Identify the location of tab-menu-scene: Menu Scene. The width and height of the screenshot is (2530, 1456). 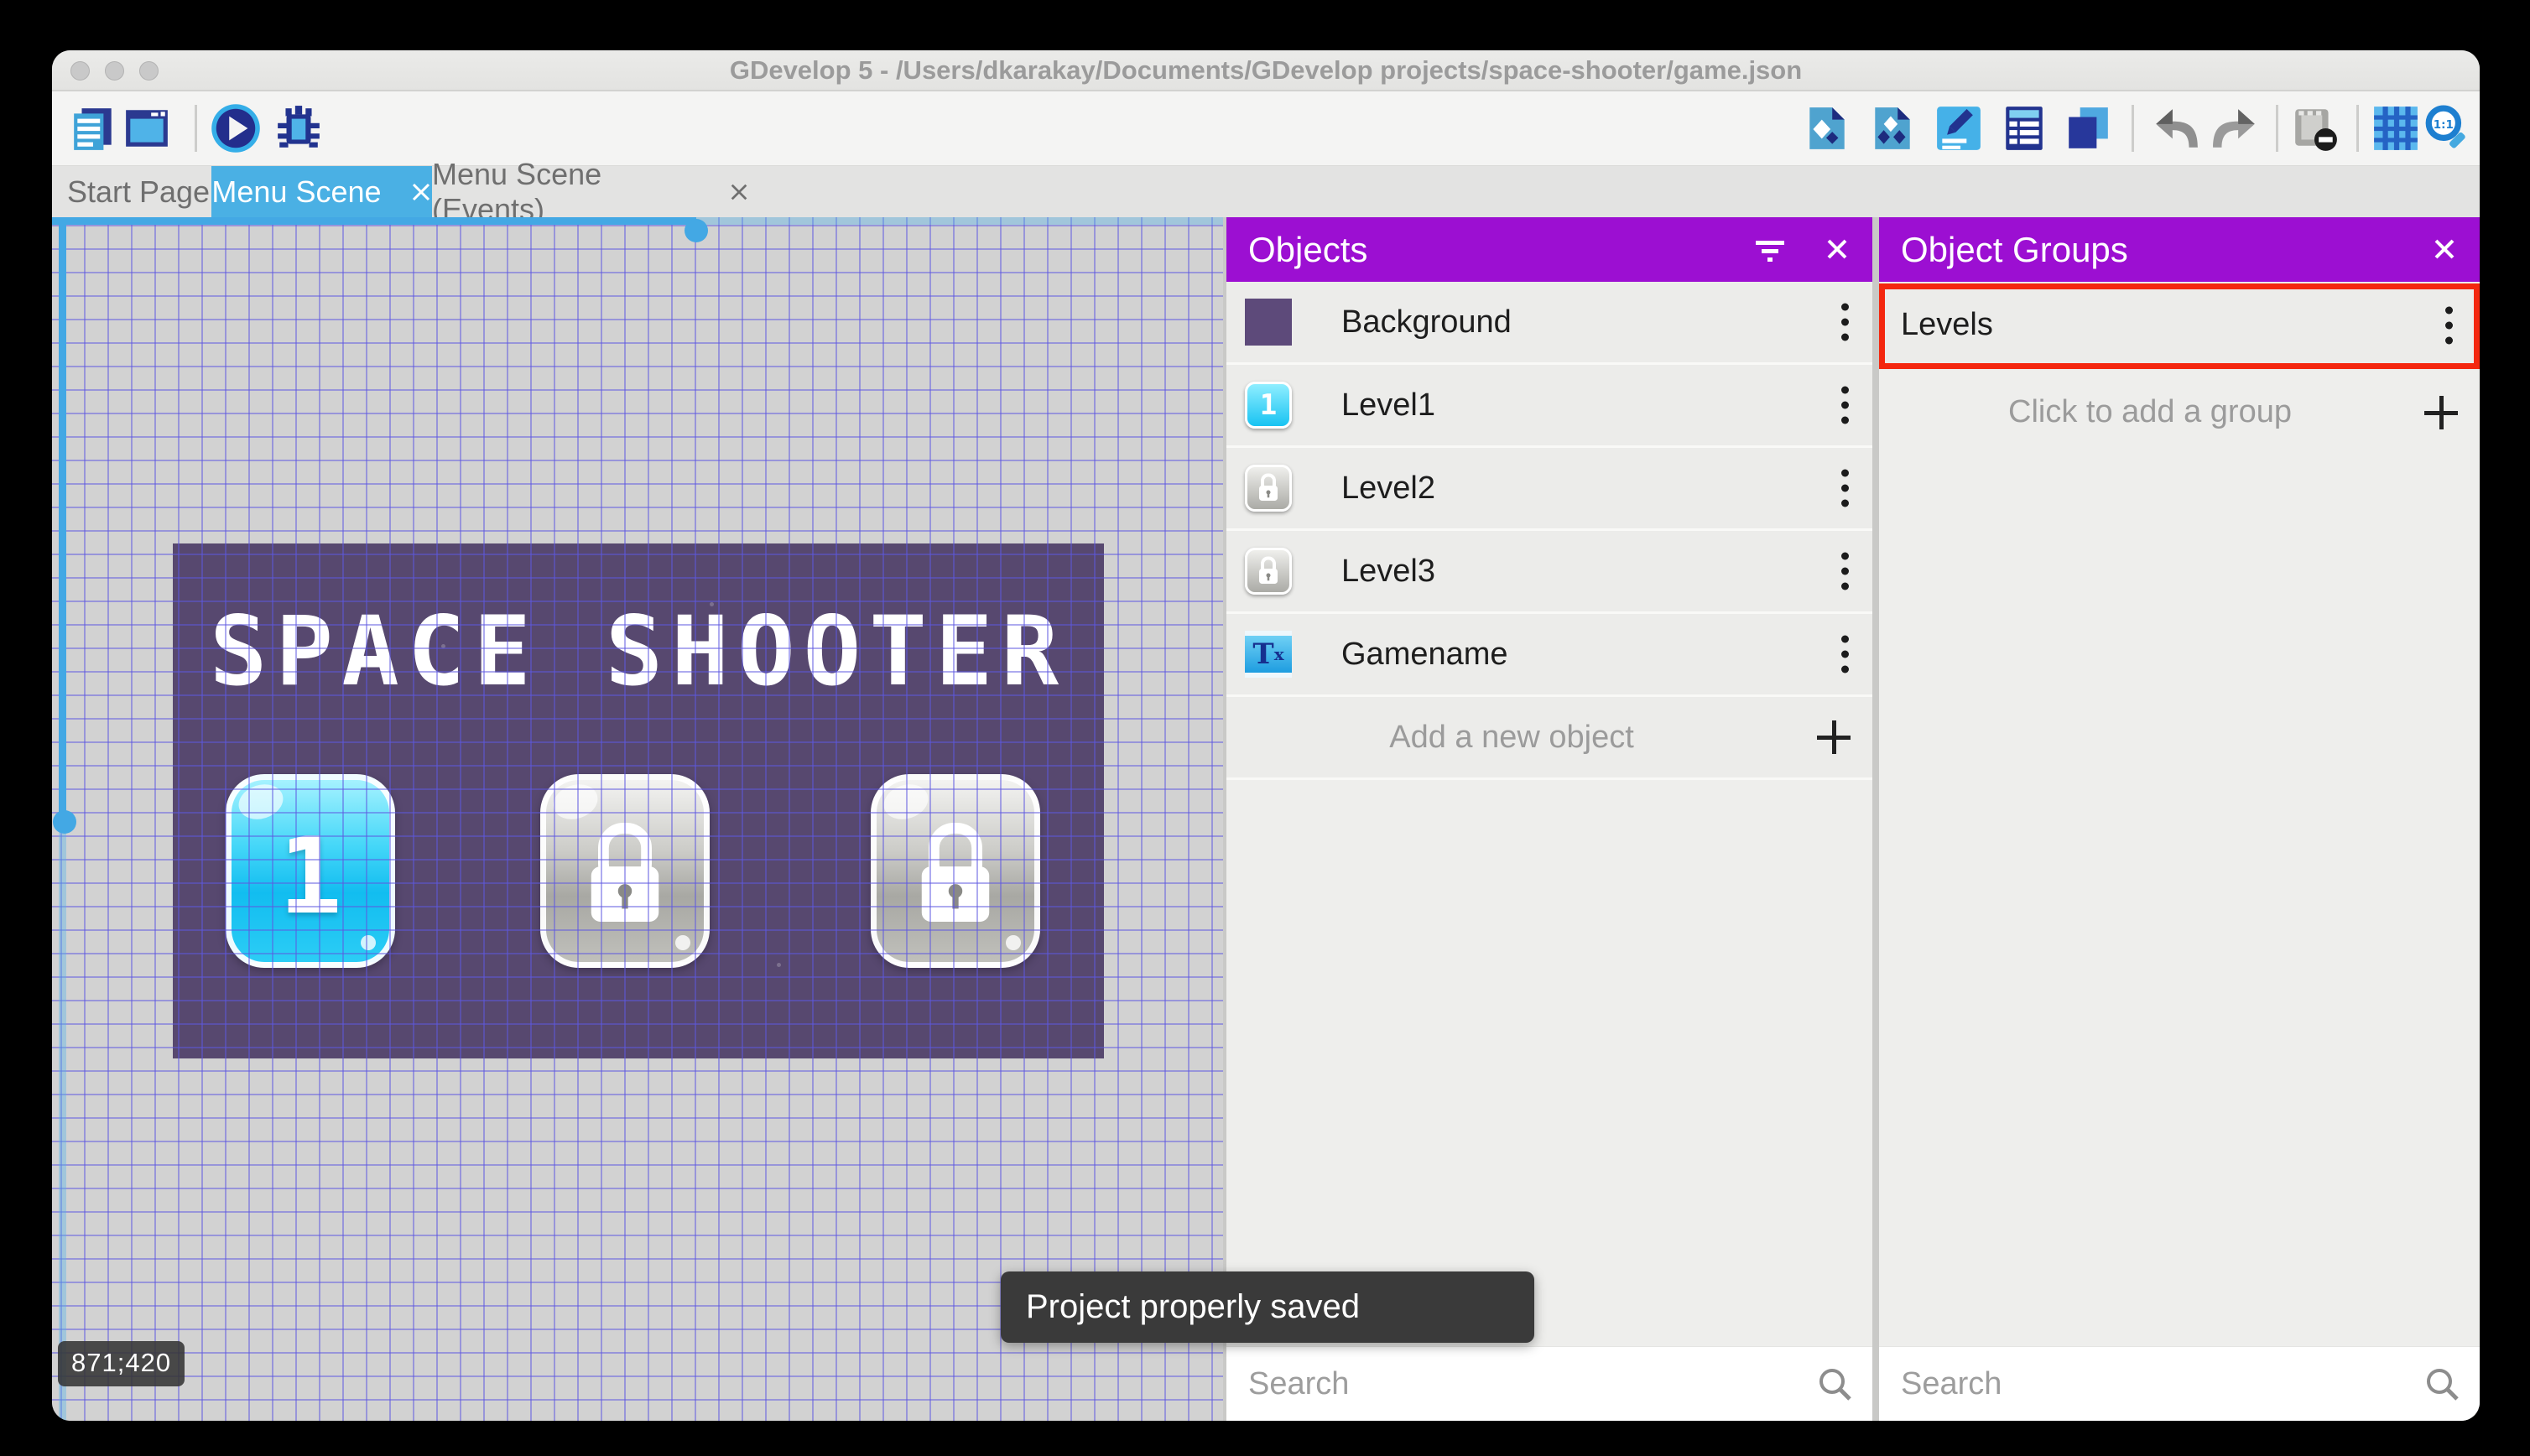
(321, 192).